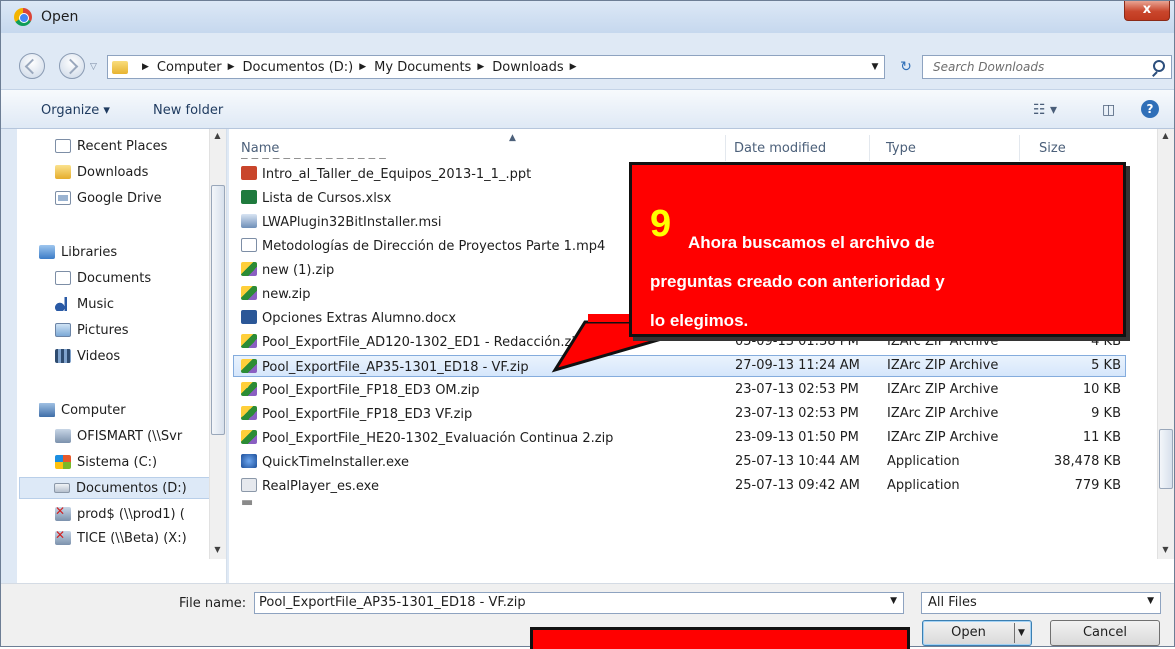 The image size is (1175, 649). Describe the element at coordinates (249, 461) in the screenshot. I see `quicktime-icon` at that location.